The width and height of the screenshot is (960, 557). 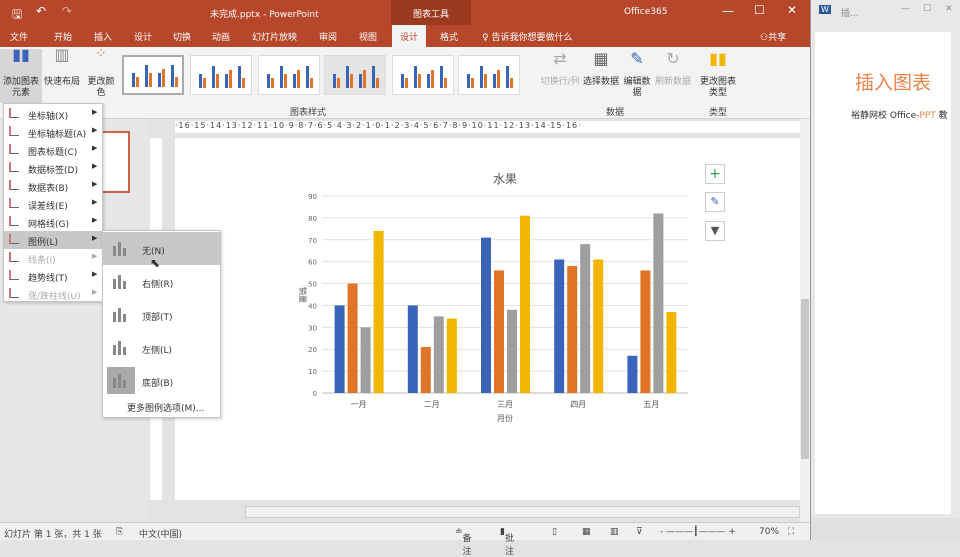 I want to click on menu-item: 数据表(B) ▶, so click(x=53, y=186).